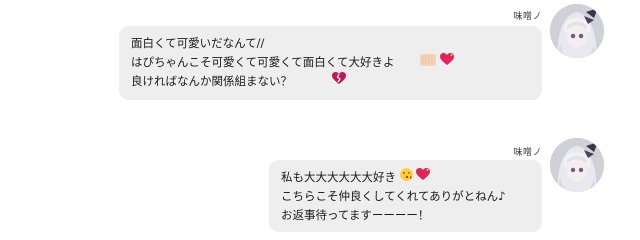 The width and height of the screenshot is (640, 240). Describe the element at coordinates (428, 62) in the screenshot. I see `raised-hand-icon` at that location.